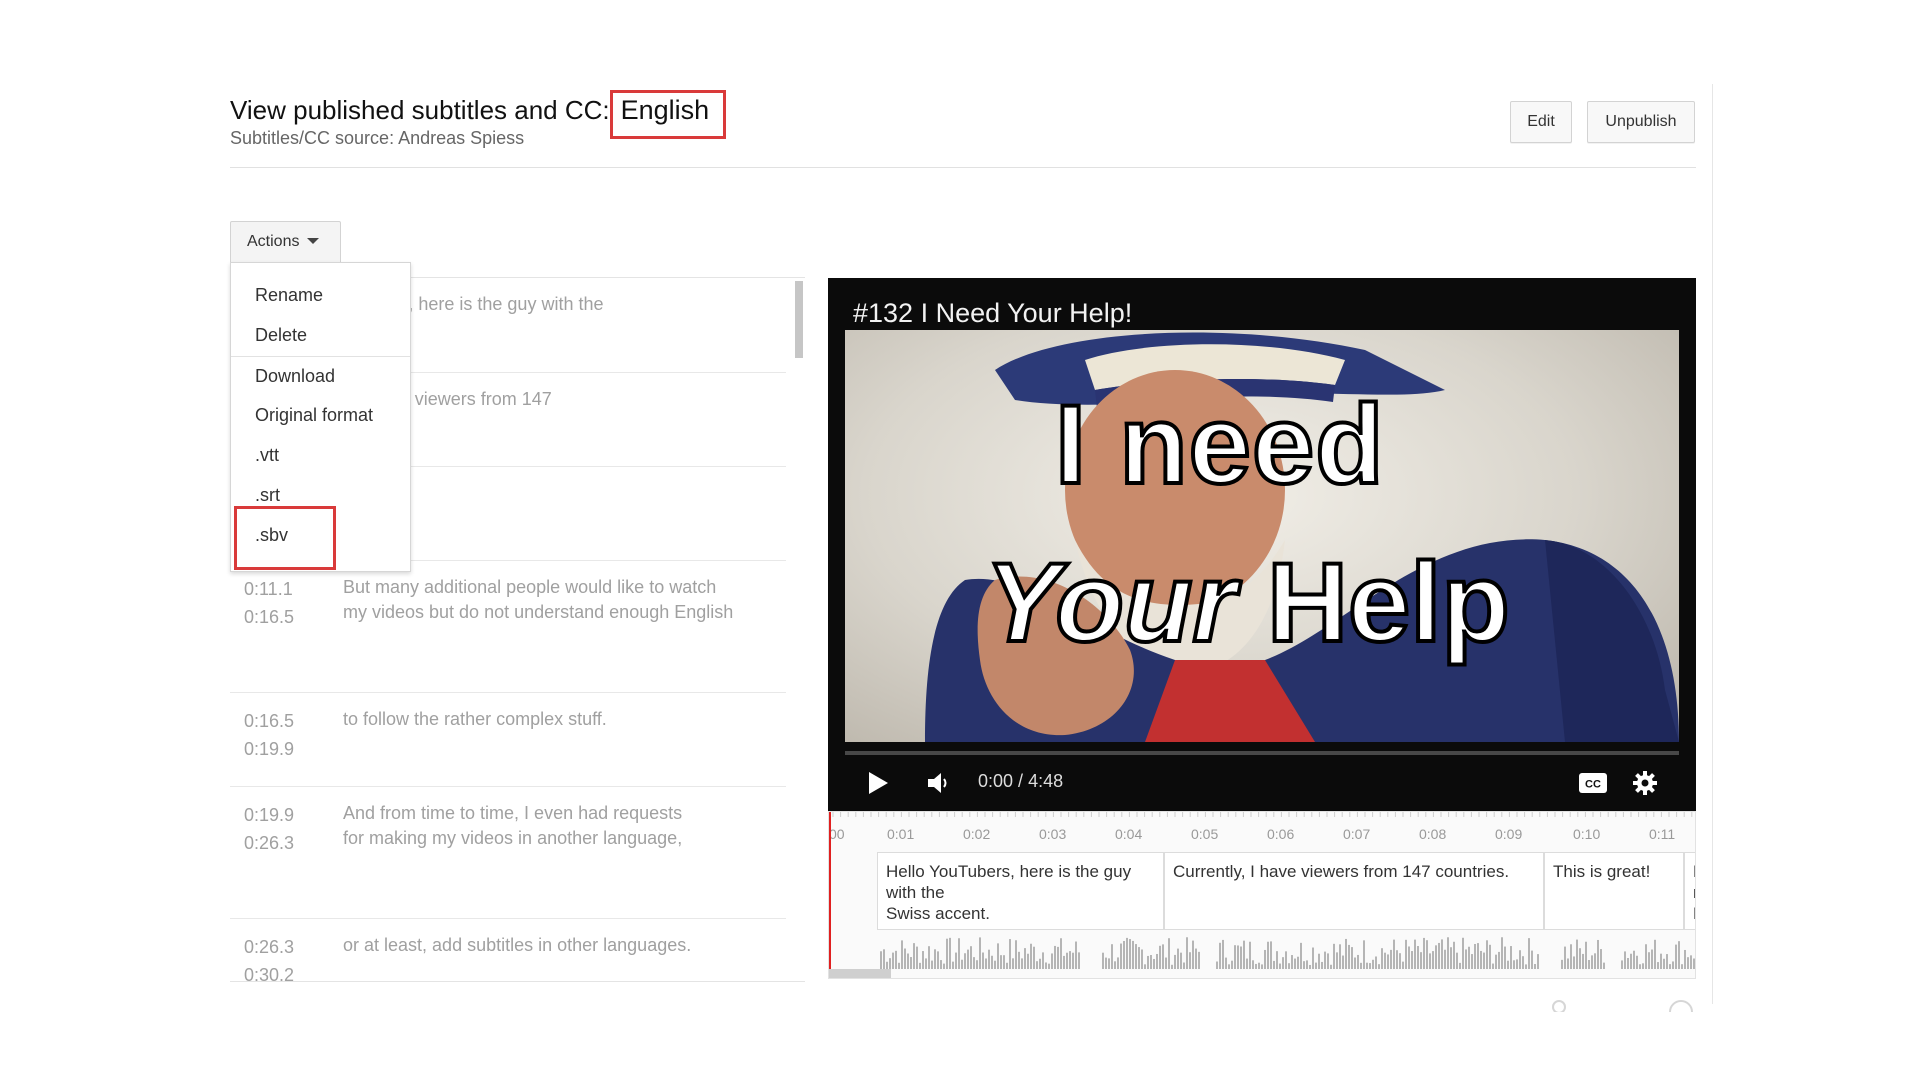 The image size is (1920, 1080). I want to click on tick-label: 0:09, so click(1509, 834).